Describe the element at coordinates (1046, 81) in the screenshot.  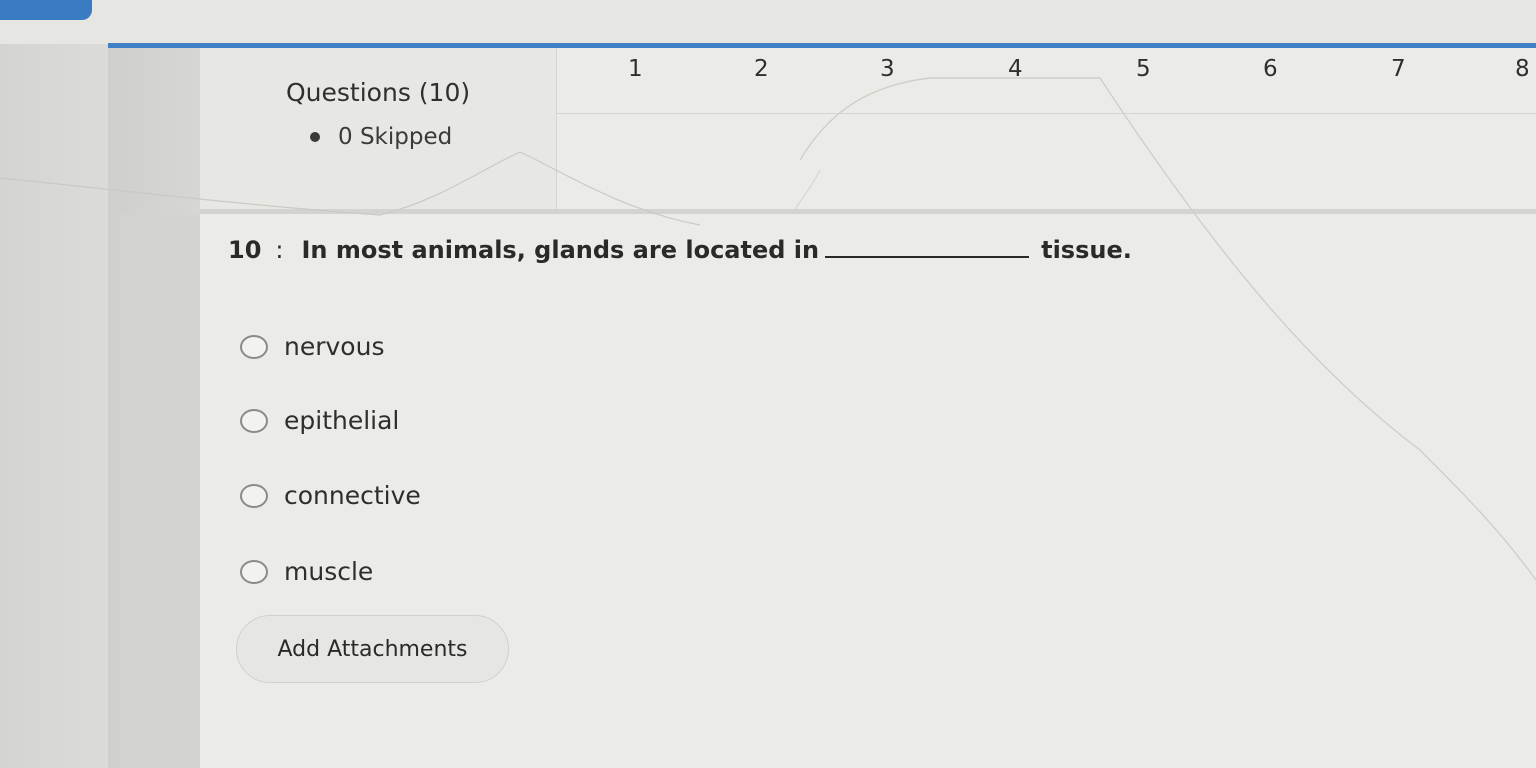
I see `question-navigator: 1 2 3 4 5 6 7 8` at that location.